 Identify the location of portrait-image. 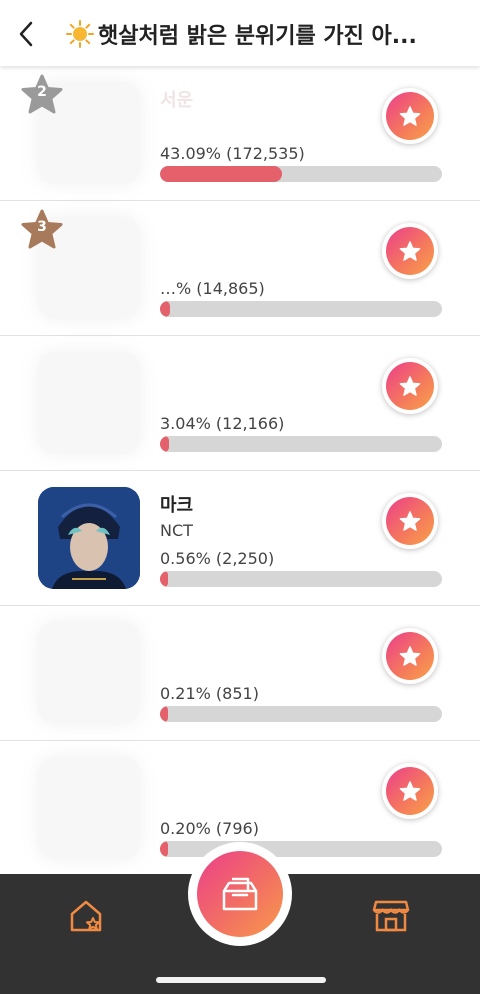
(89, 538).